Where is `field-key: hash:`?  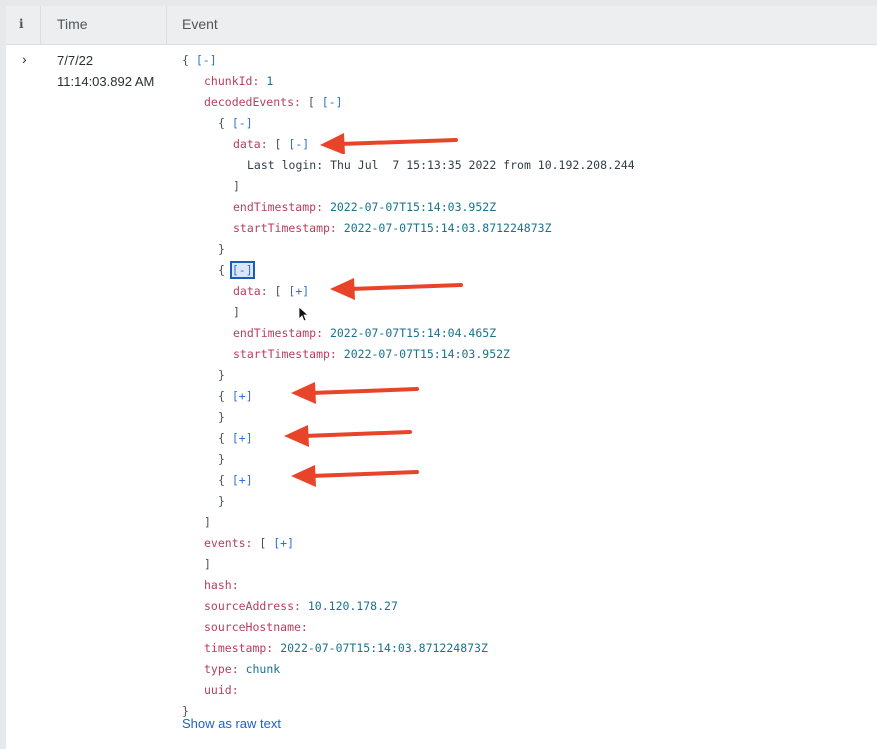 field-key: hash: is located at coordinates (221, 585).